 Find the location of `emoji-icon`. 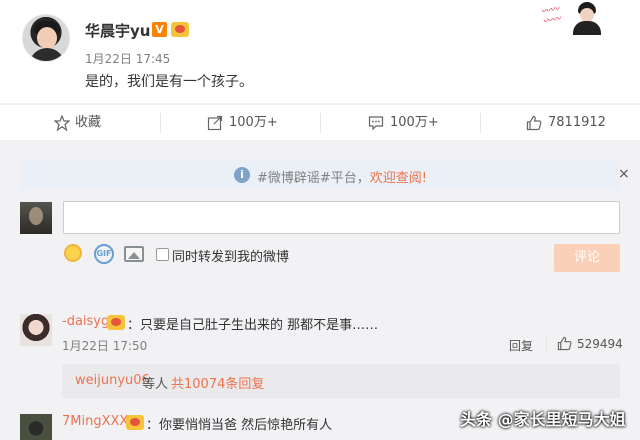

emoji-icon is located at coordinates (73, 253).